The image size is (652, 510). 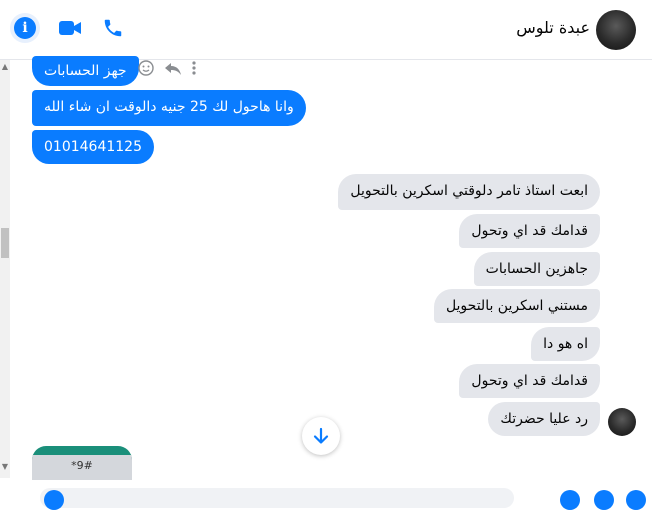 I want to click on phone-call-icon, so click(x=113, y=28).